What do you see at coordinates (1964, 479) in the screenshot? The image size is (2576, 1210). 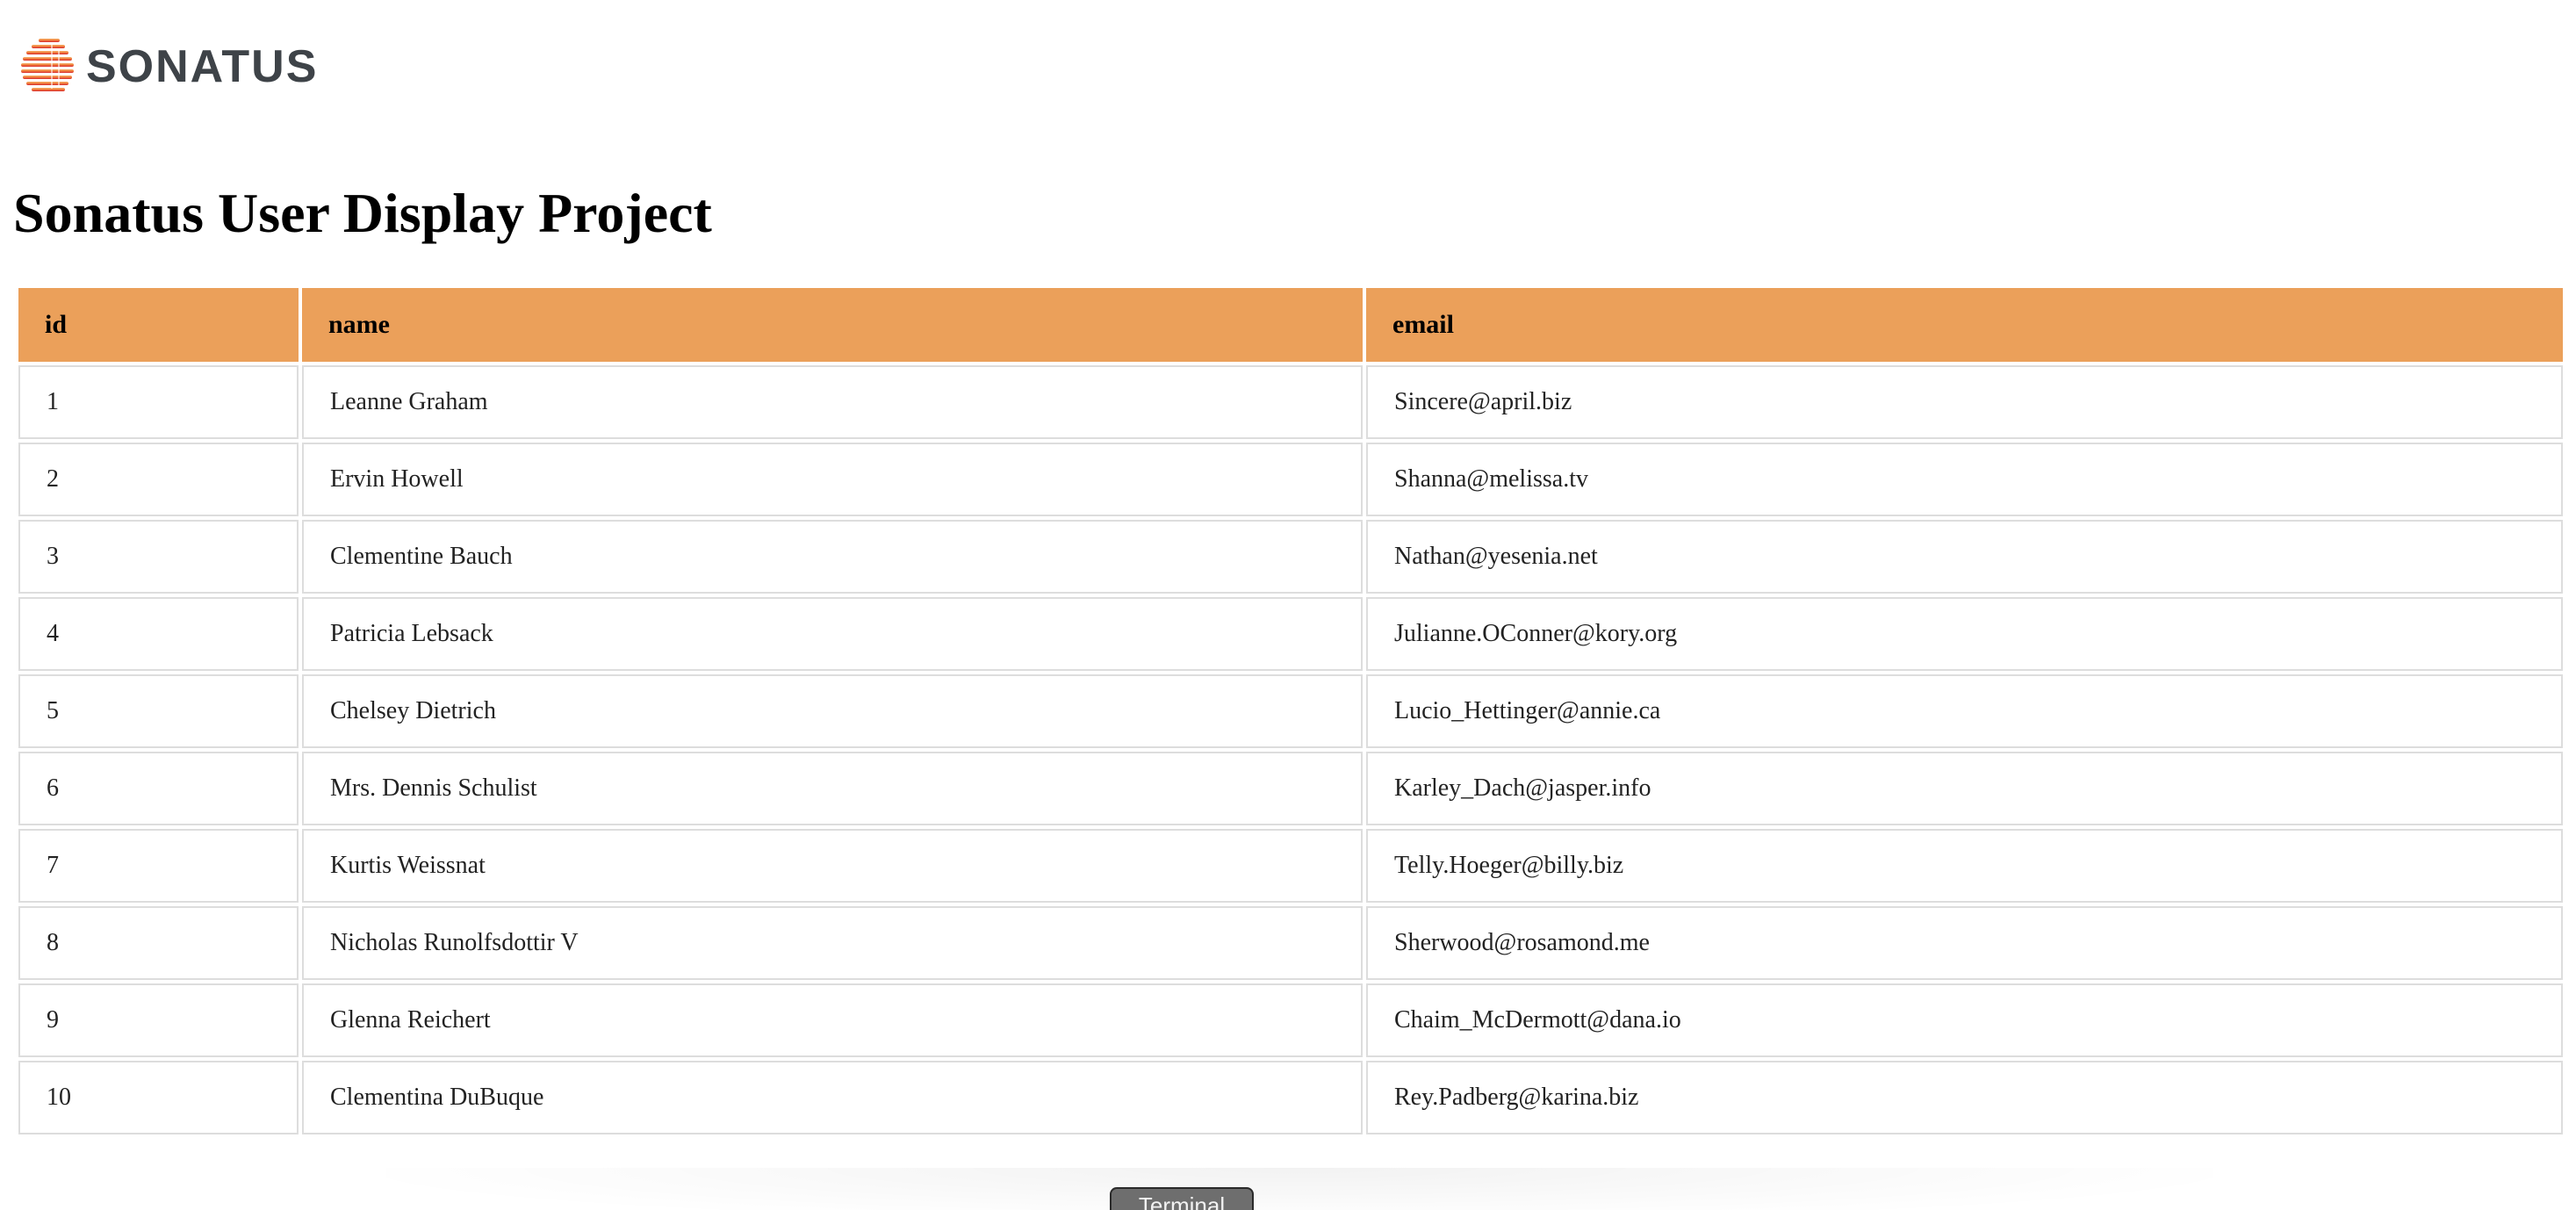 I see `cell-email: Shanna@melissa.tv` at bounding box center [1964, 479].